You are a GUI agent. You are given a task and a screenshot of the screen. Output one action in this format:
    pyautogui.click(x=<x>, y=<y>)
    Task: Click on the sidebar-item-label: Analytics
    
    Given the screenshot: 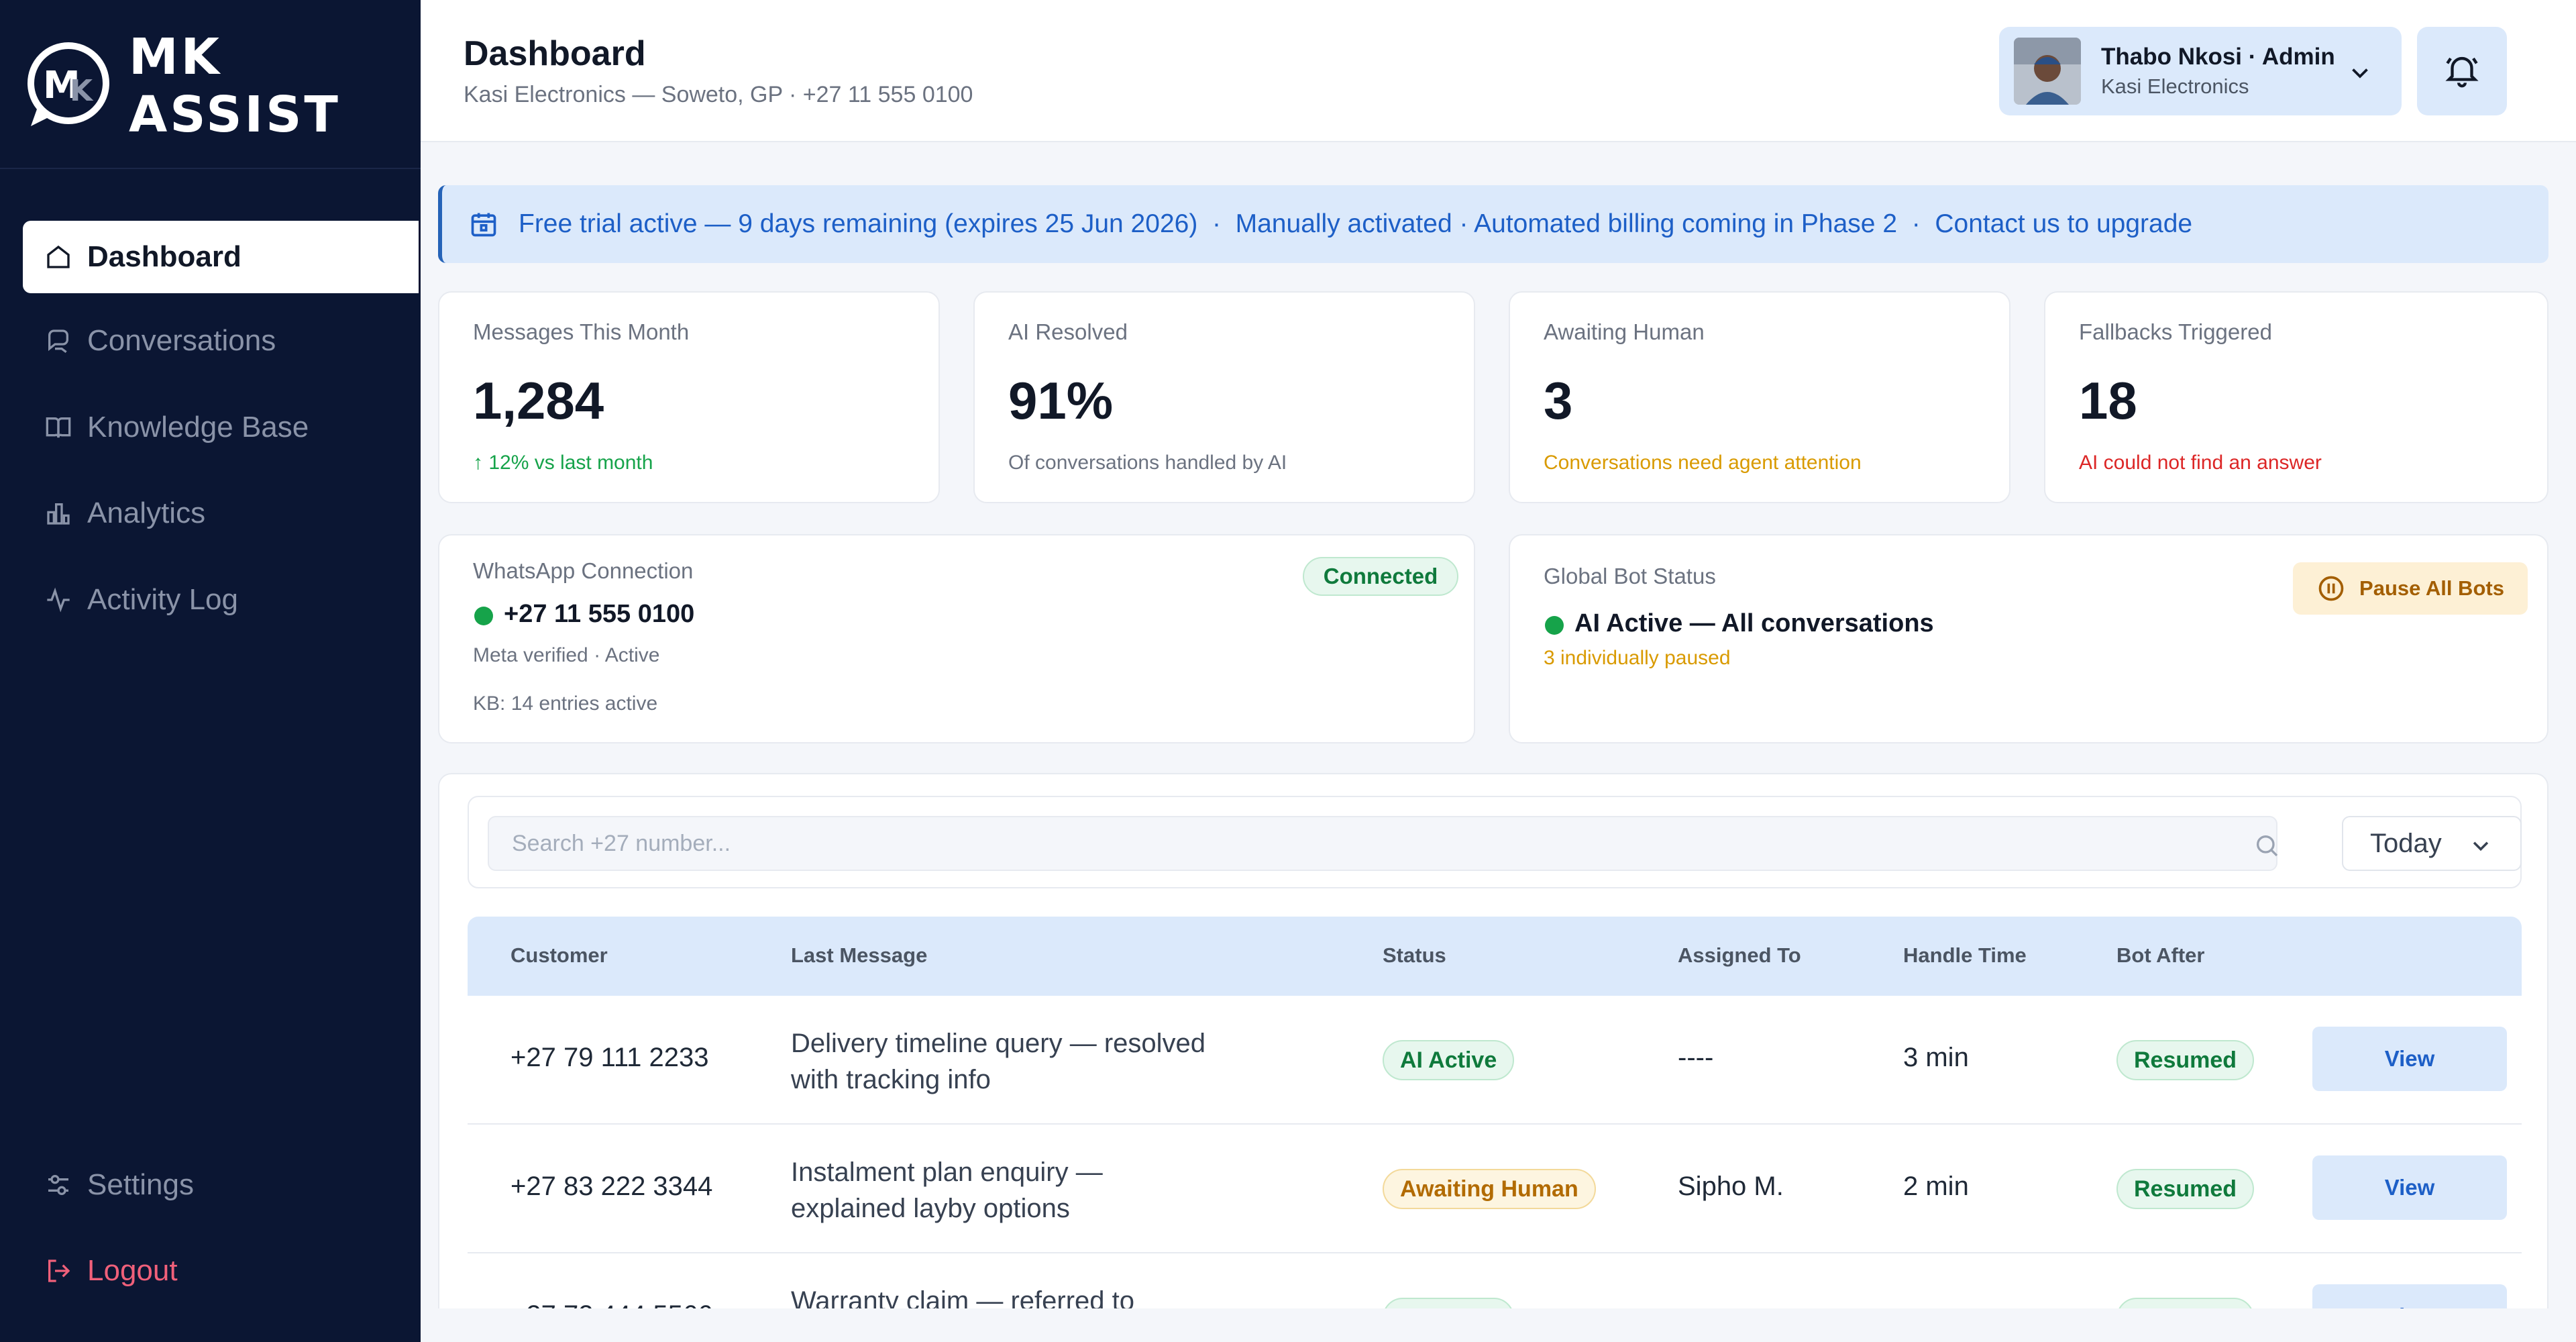 What is the action you would take?
    pyautogui.click(x=146, y=513)
    